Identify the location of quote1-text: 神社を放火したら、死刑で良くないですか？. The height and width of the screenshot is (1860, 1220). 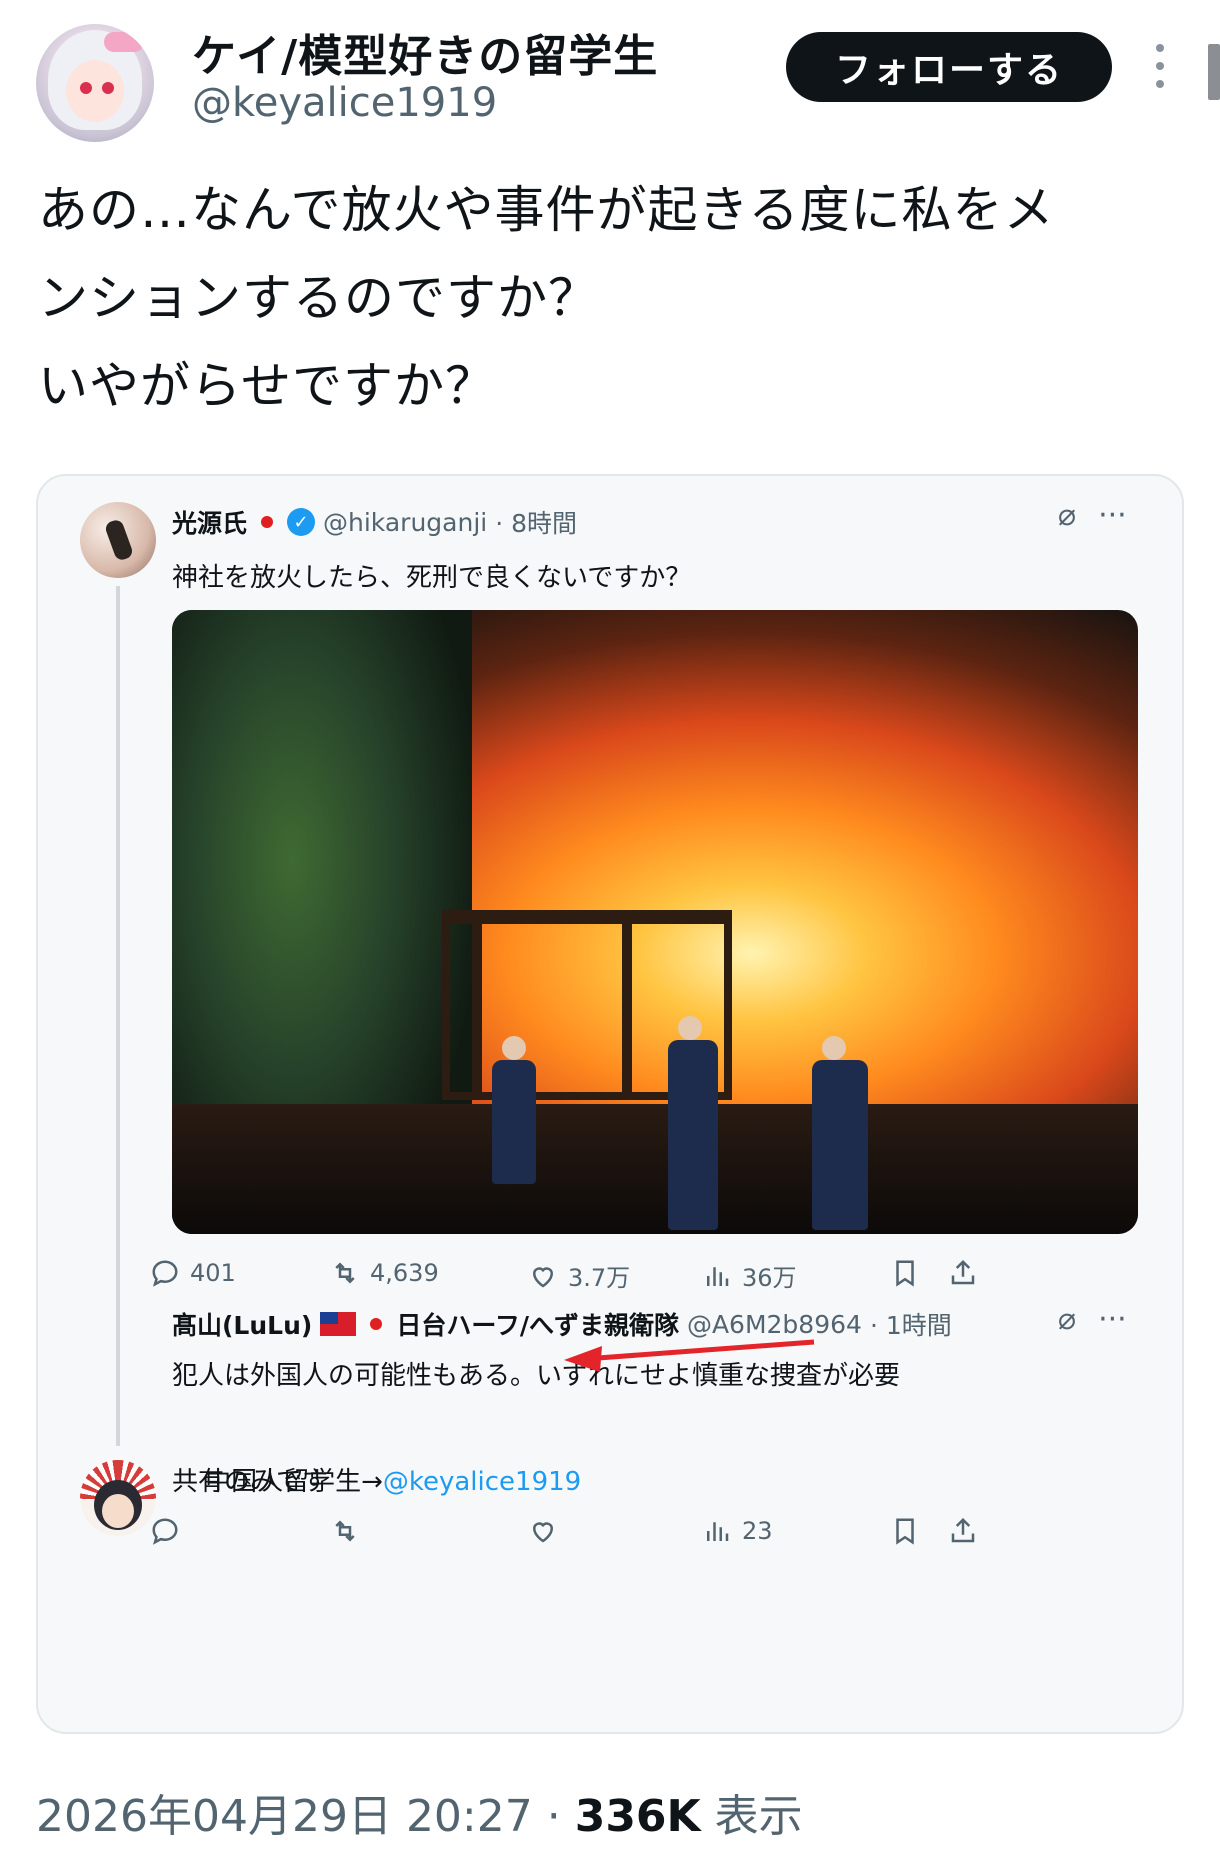
(432, 578).